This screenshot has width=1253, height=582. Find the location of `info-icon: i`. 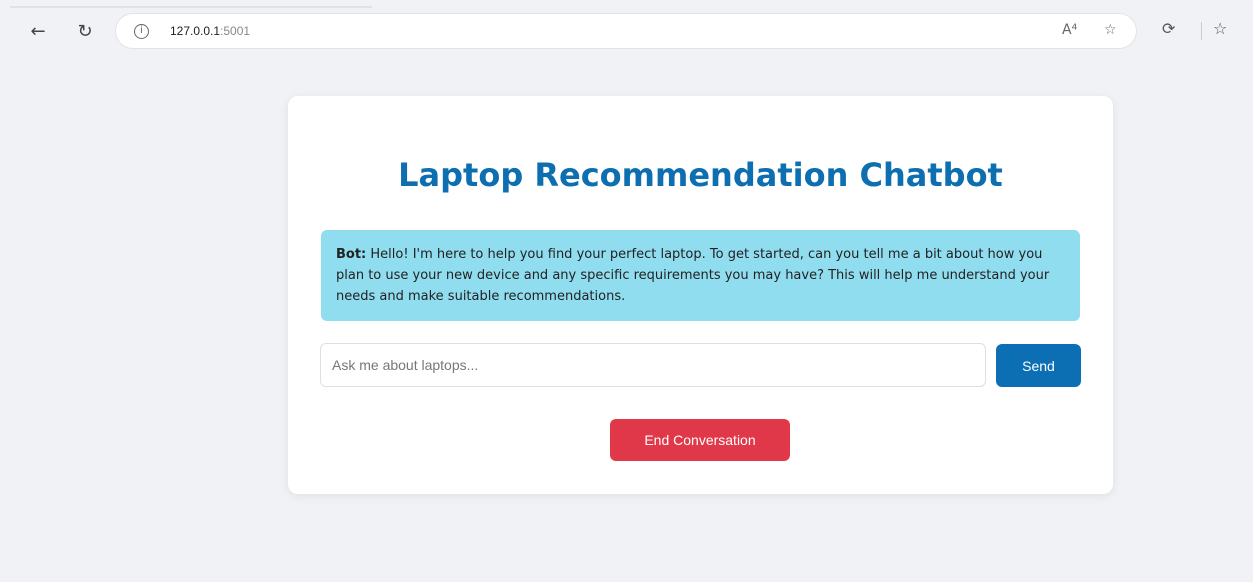

info-icon: i is located at coordinates (141, 31).